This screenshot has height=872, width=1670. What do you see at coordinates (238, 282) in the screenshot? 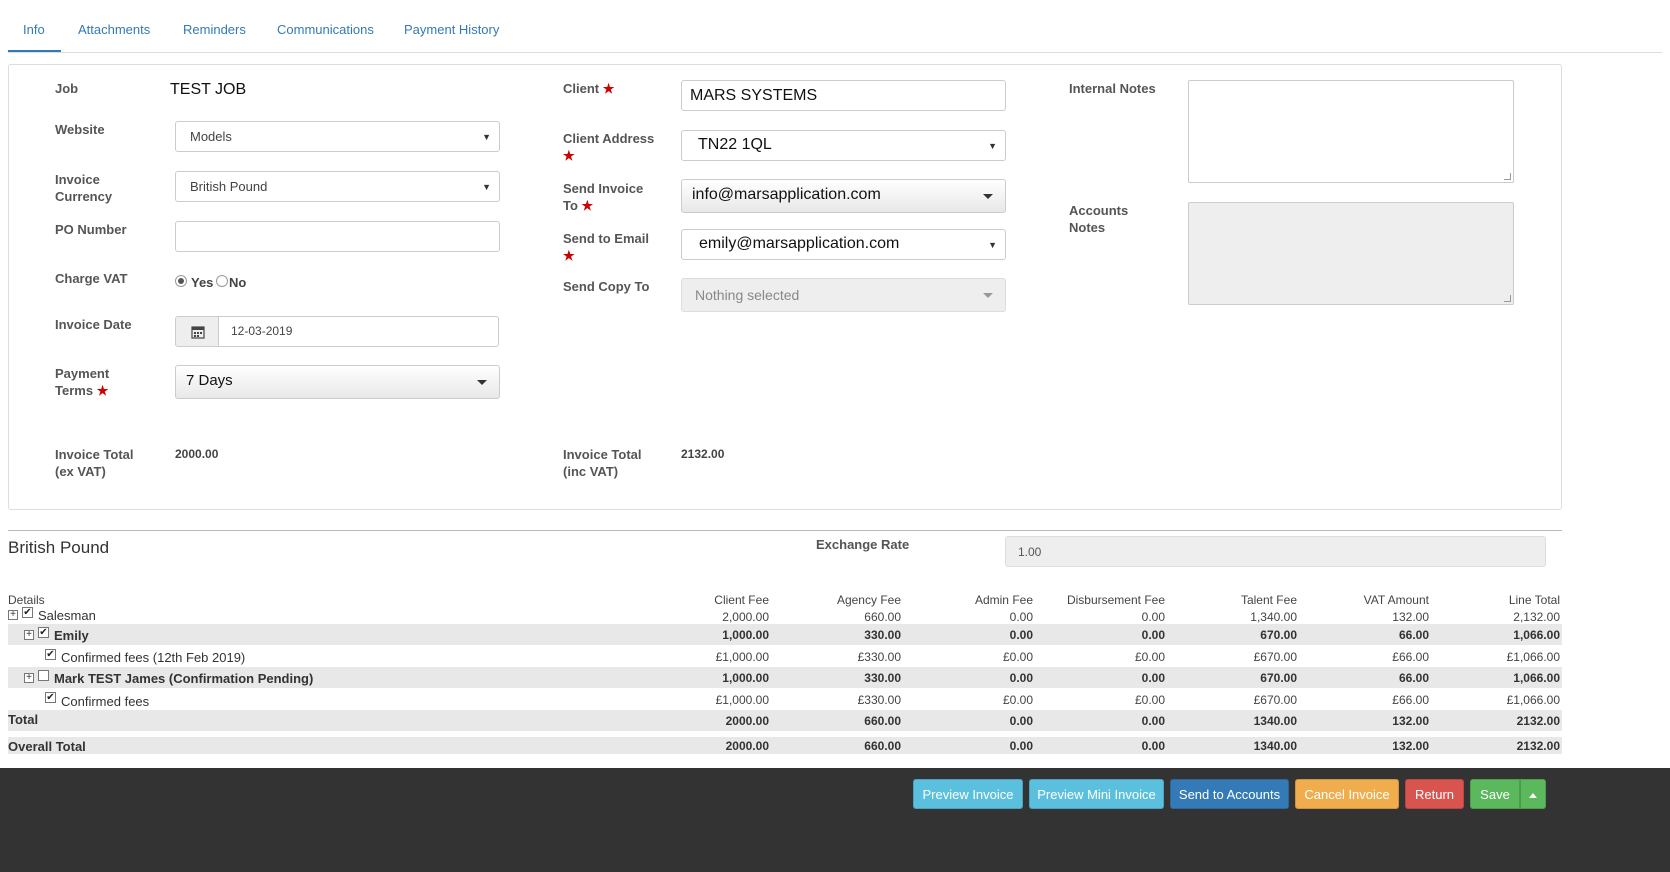
I see `vat-no-label: No` at bounding box center [238, 282].